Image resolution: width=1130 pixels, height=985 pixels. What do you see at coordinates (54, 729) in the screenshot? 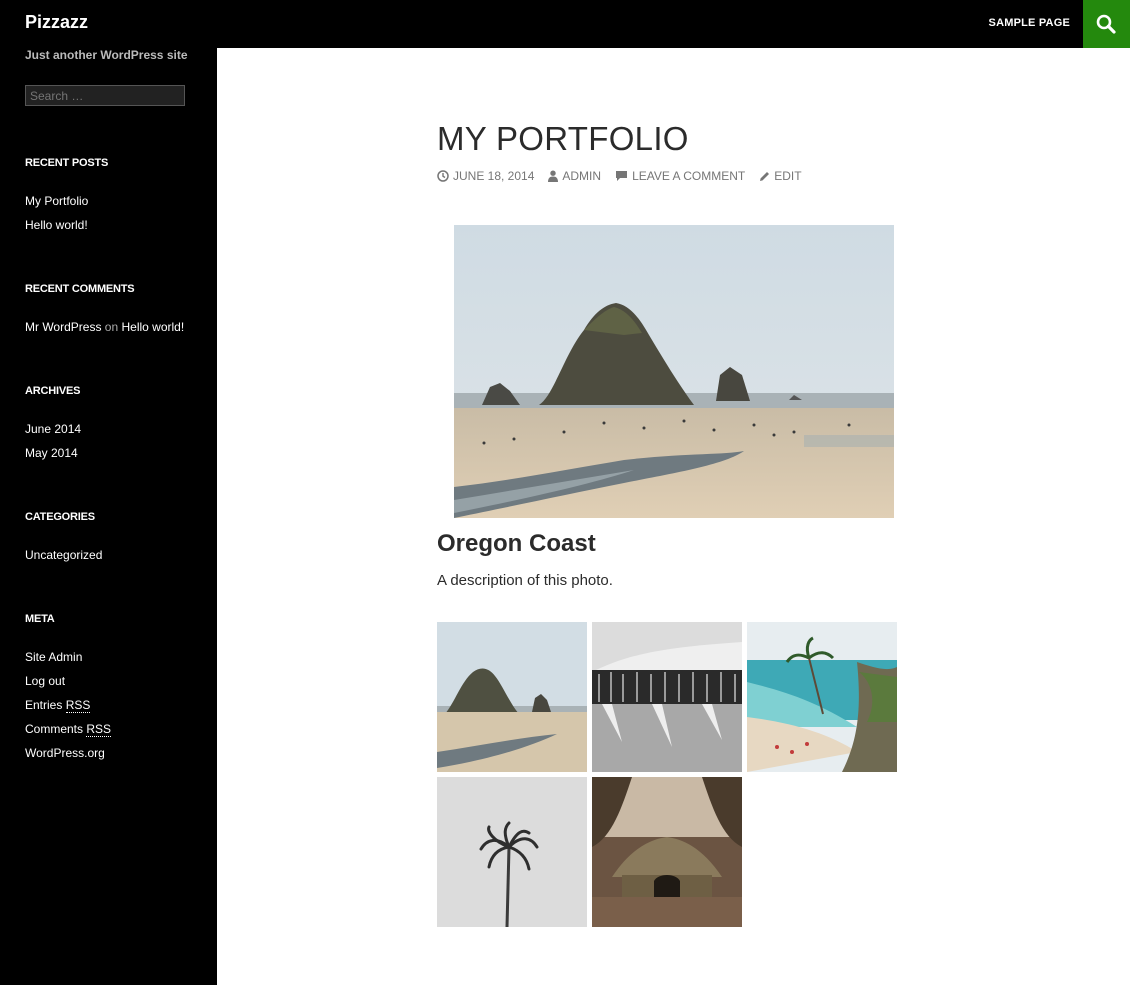
I see `comments-label: Comments` at bounding box center [54, 729].